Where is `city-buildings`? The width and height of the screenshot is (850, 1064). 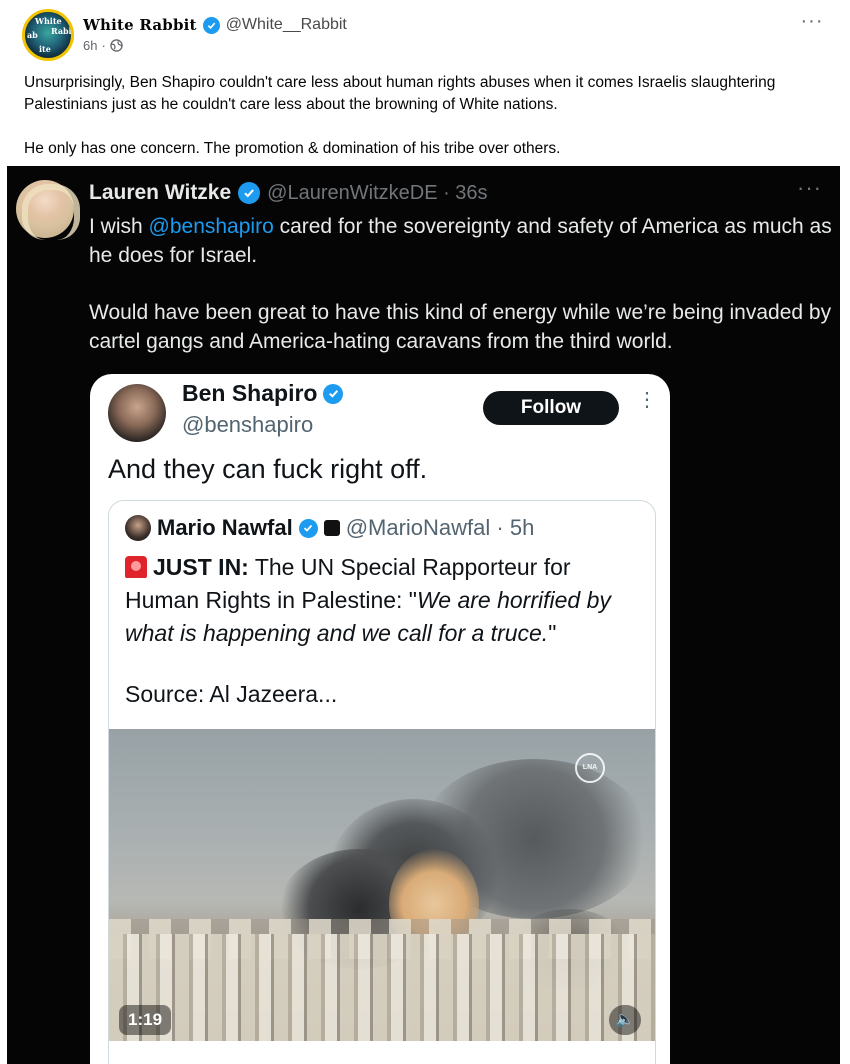
city-buildings is located at coordinates (382, 987).